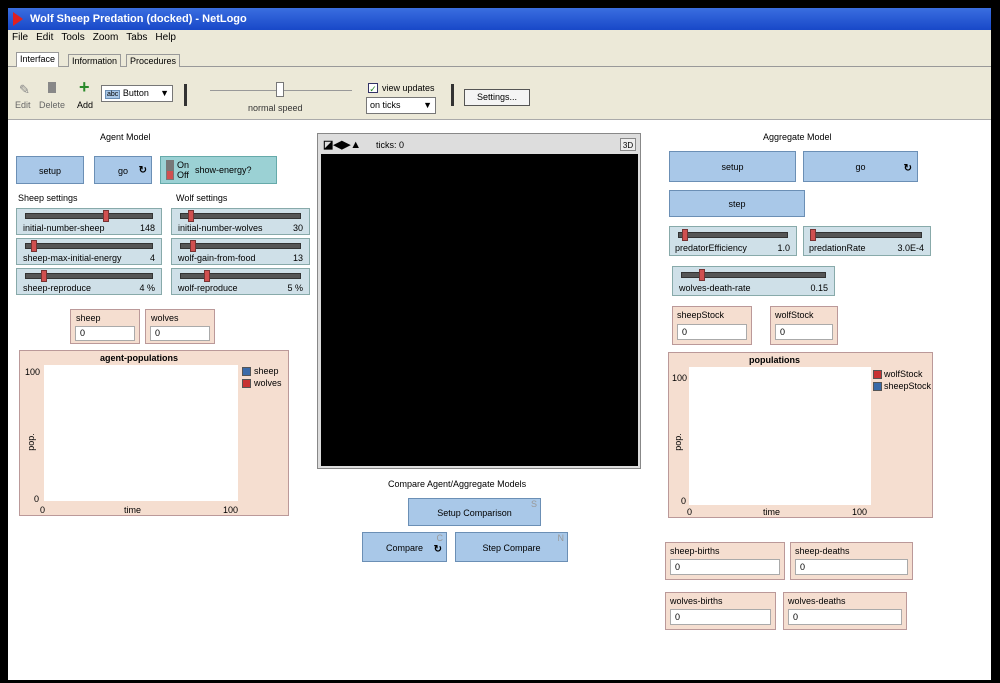  I want to click on go-label: go, so click(122, 171).